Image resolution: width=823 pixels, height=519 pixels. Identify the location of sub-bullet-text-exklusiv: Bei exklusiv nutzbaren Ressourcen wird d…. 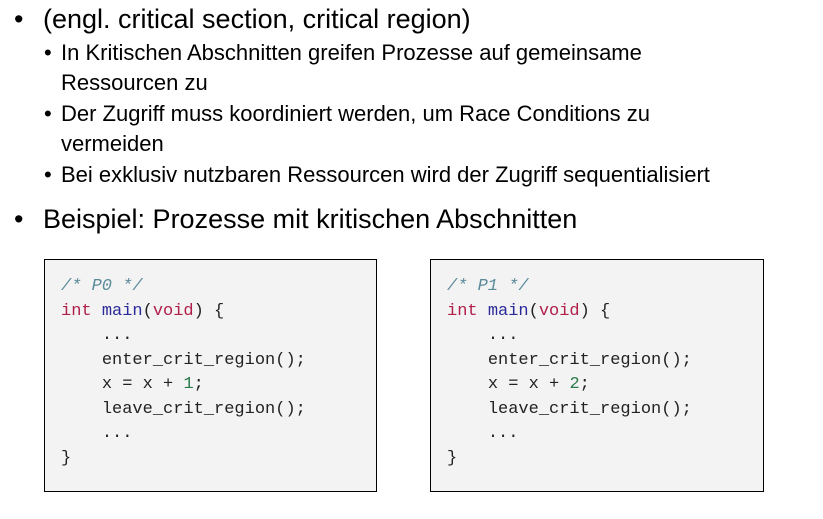
(385, 174).